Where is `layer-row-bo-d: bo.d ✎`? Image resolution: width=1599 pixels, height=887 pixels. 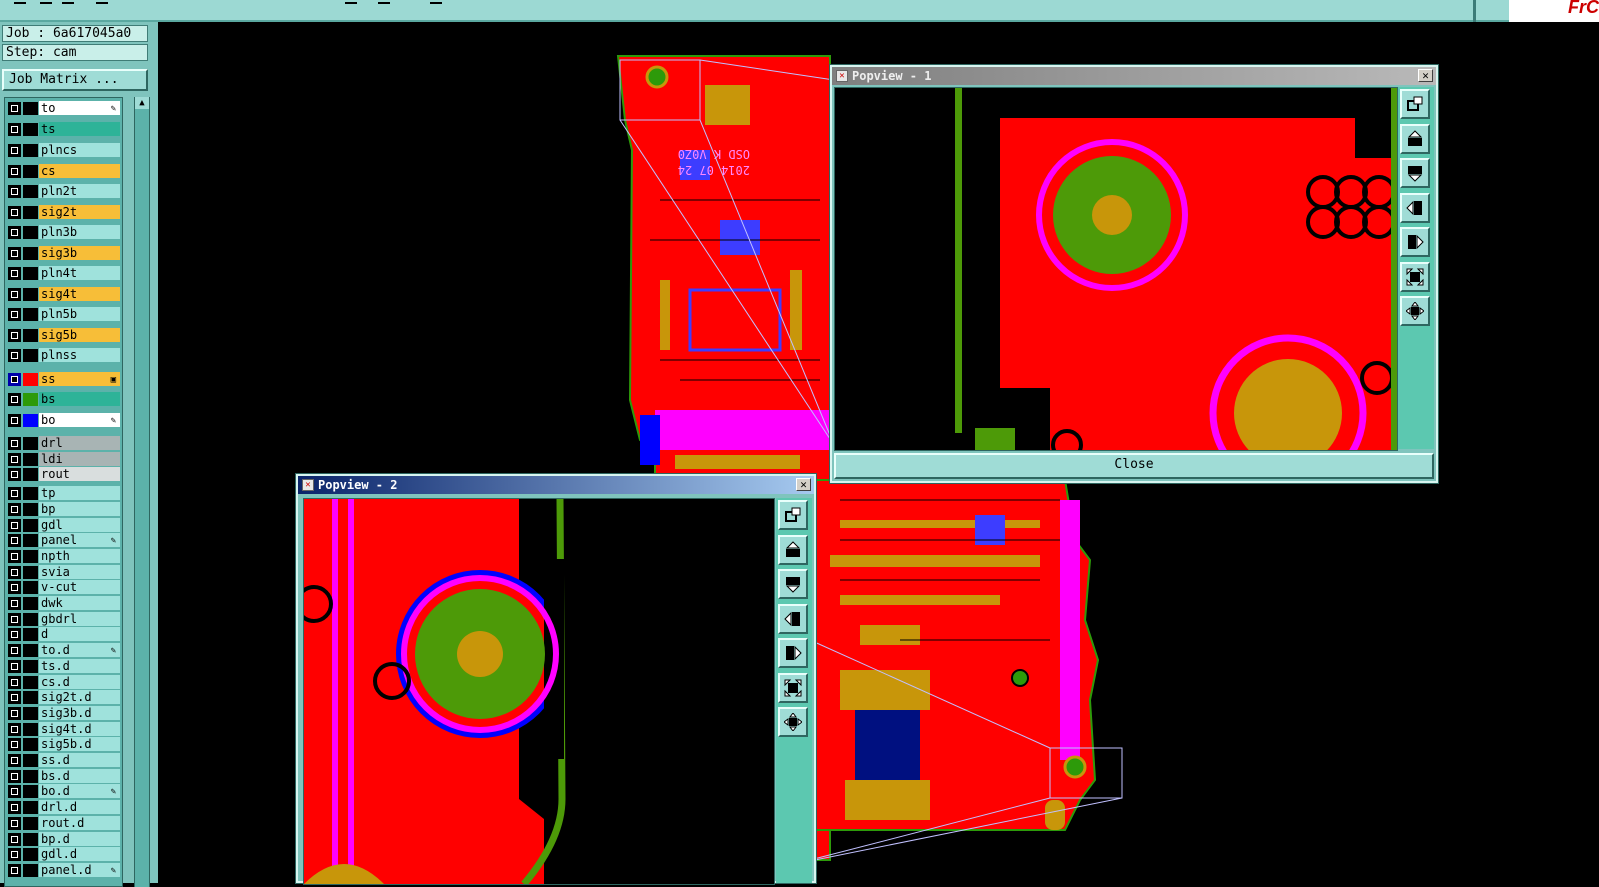 layer-row-bo-d: bo.d ✎ is located at coordinates (63, 791).